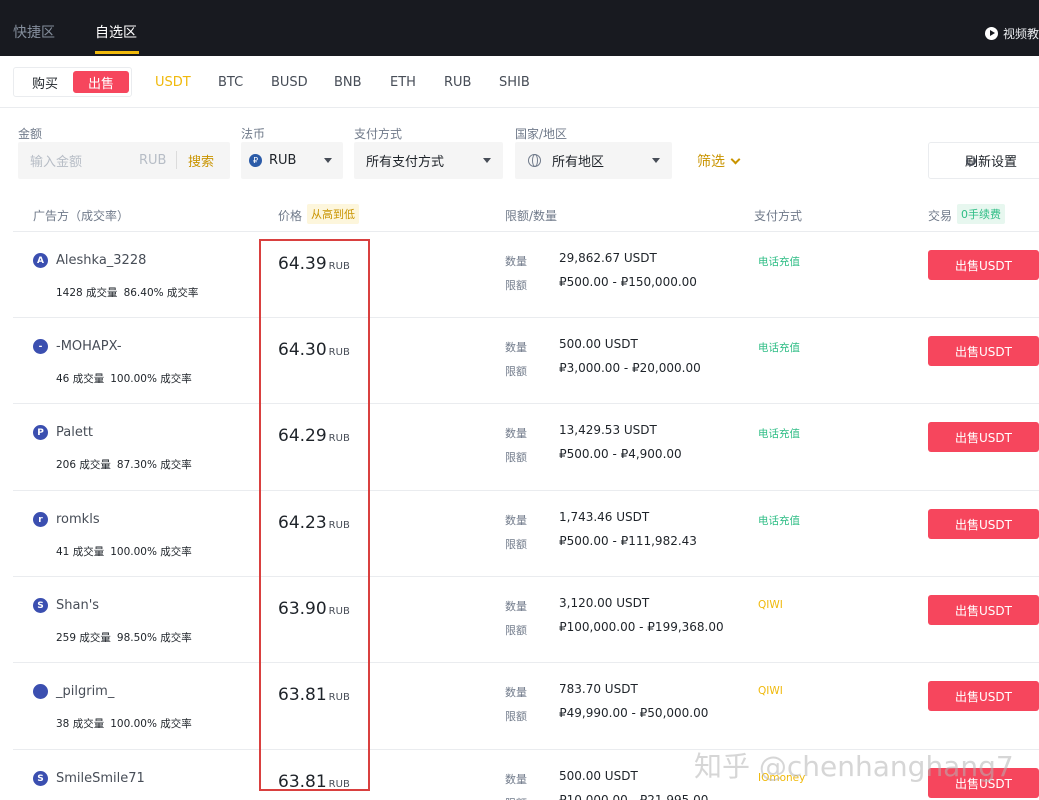 This screenshot has height=800, width=1039. I want to click on limit-value: ₽500.00 - ₽150,000.00, so click(628, 282).